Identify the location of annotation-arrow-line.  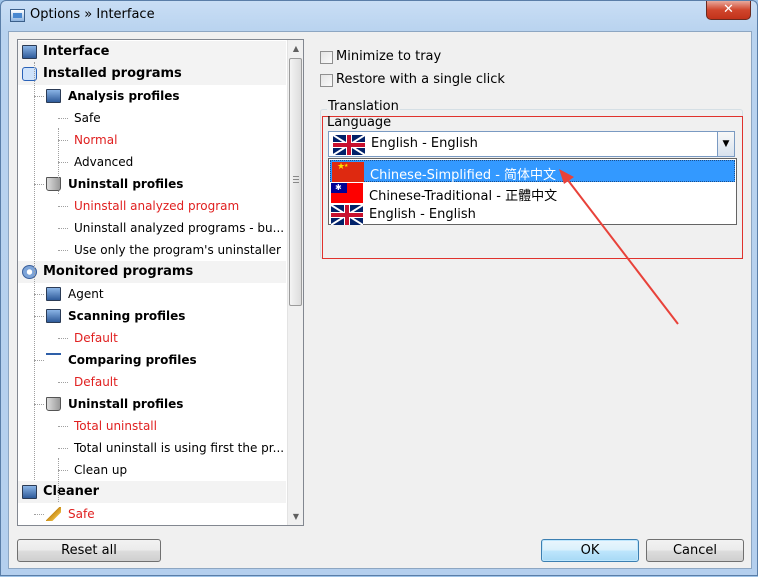
(622, 251).